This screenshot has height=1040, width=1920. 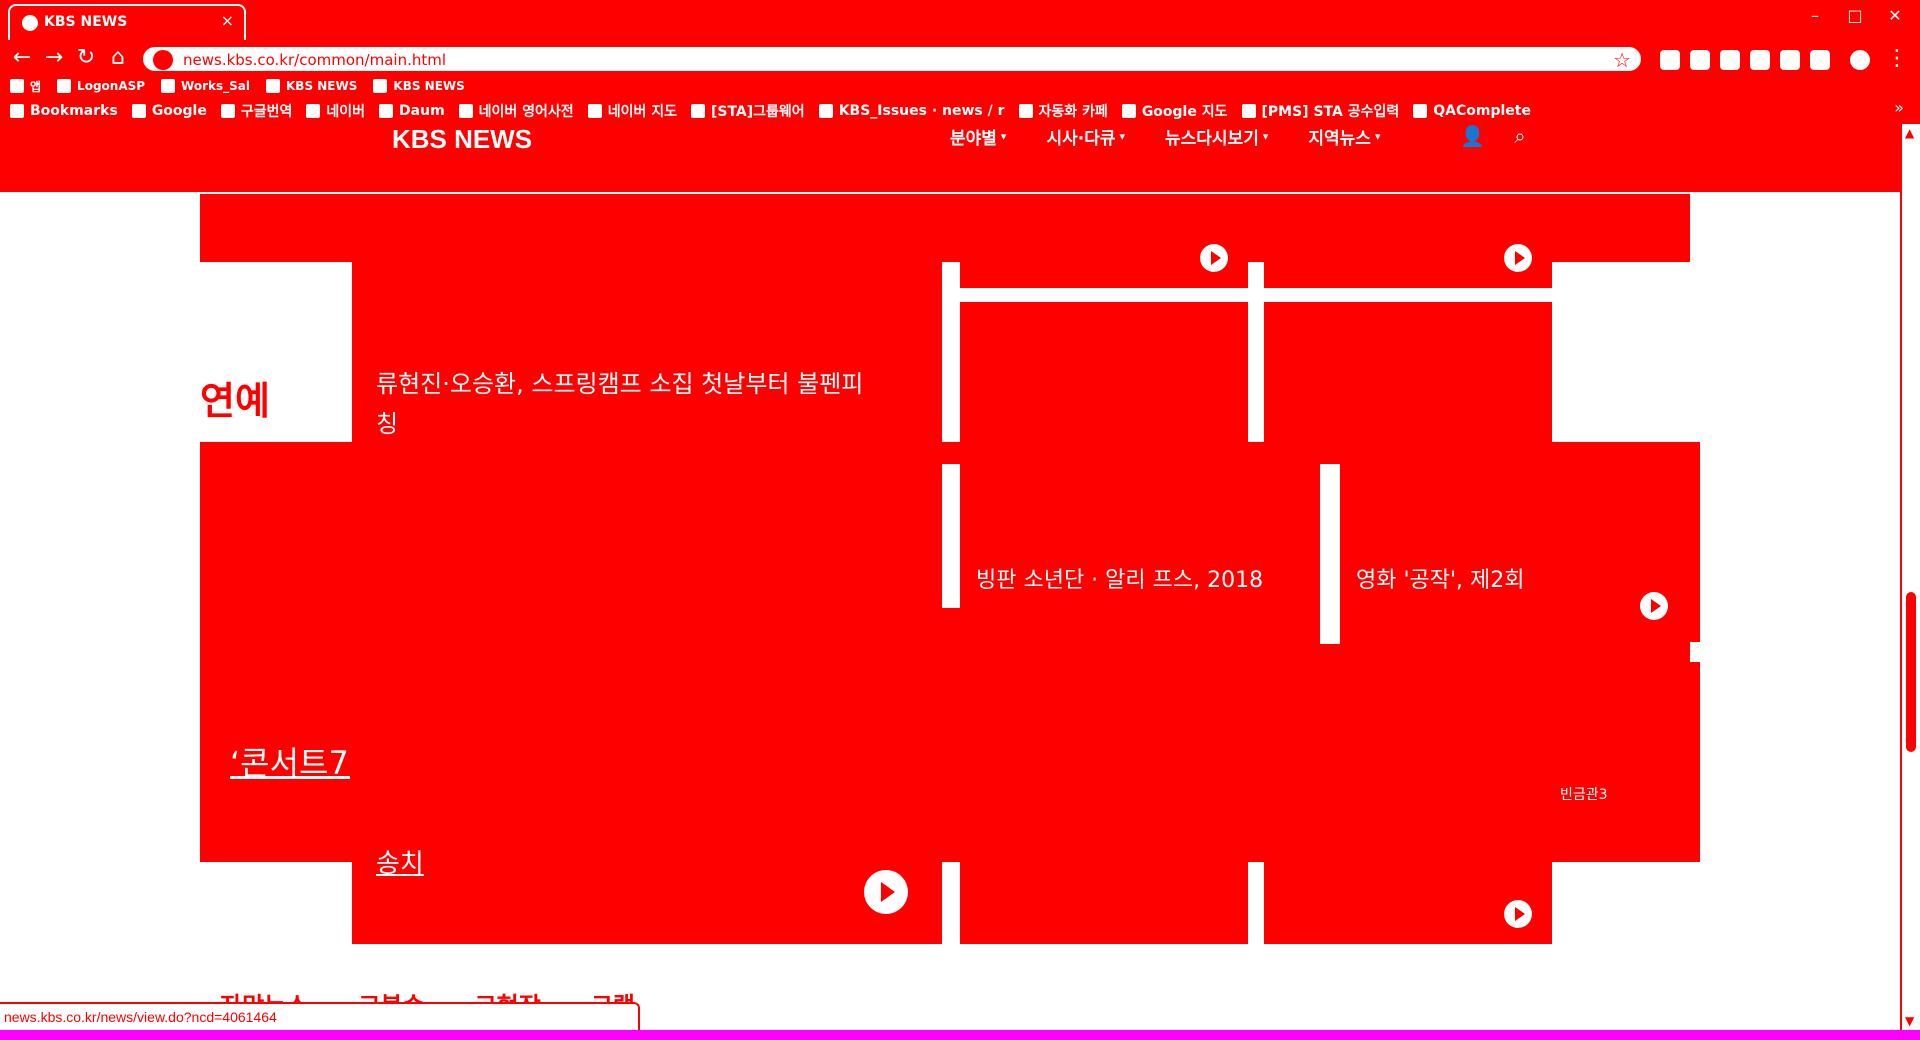 I want to click on bookmark-item: Bookmarks, so click(x=64, y=111).